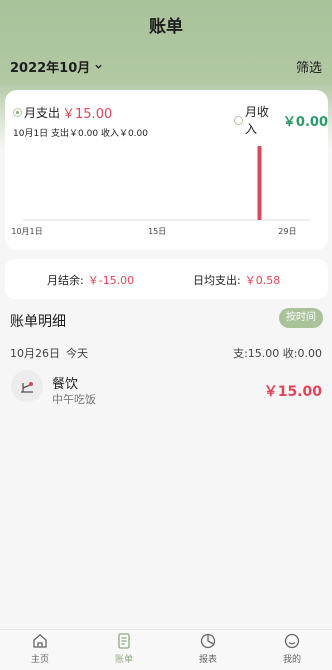 The image size is (332, 670). I want to click on tab-bills: 账单, so click(124, 648).